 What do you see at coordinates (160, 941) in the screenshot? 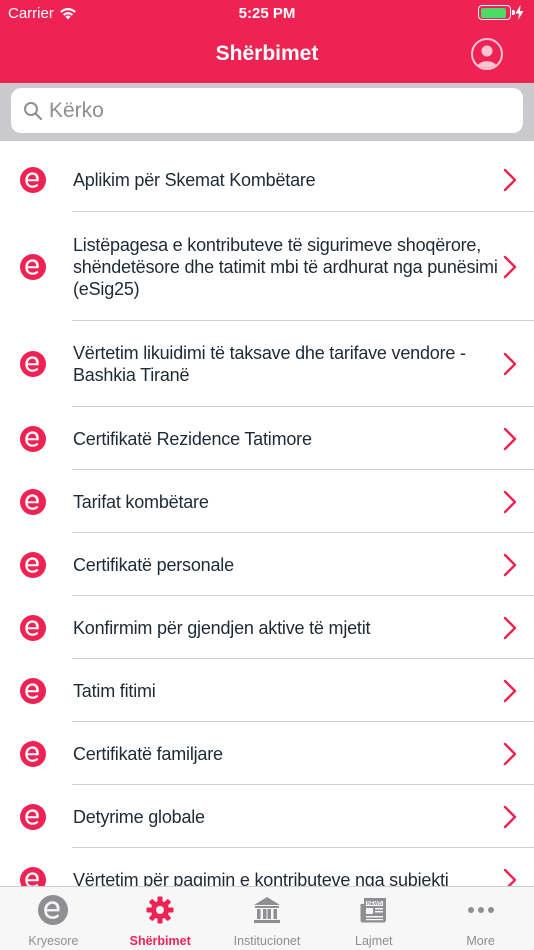
I see `tab-label: Shërbimet` at bounding box center [160, 941].